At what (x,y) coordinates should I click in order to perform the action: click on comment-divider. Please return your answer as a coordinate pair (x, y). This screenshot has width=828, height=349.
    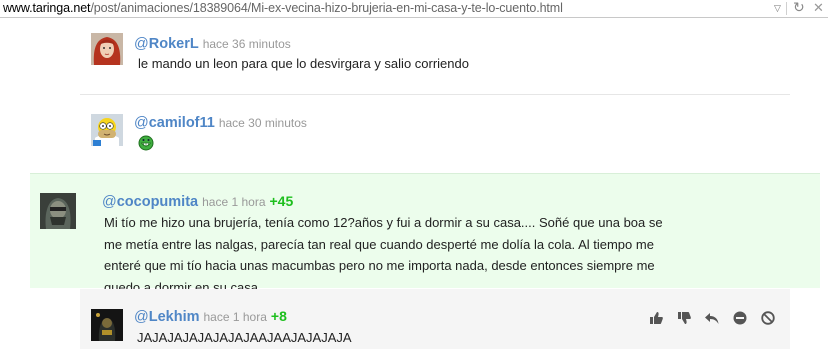
    Looking at the image, I should click on (435, 94).